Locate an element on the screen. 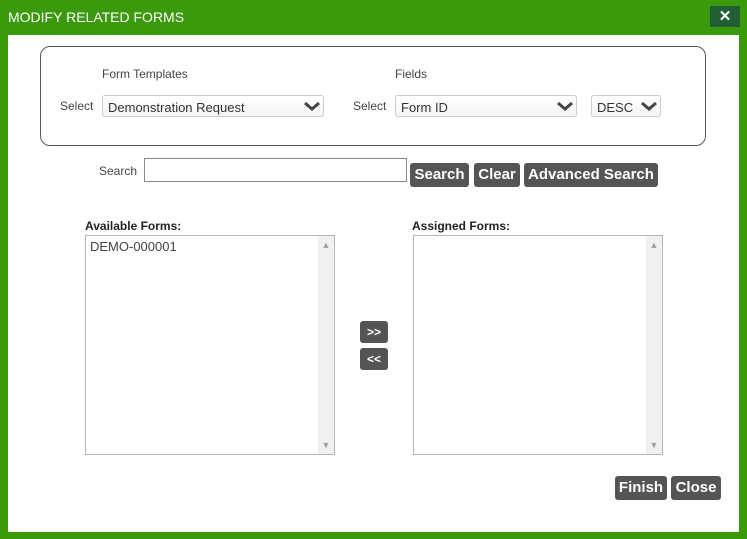  field-select: Form ID is located at coordinates (486, 106).